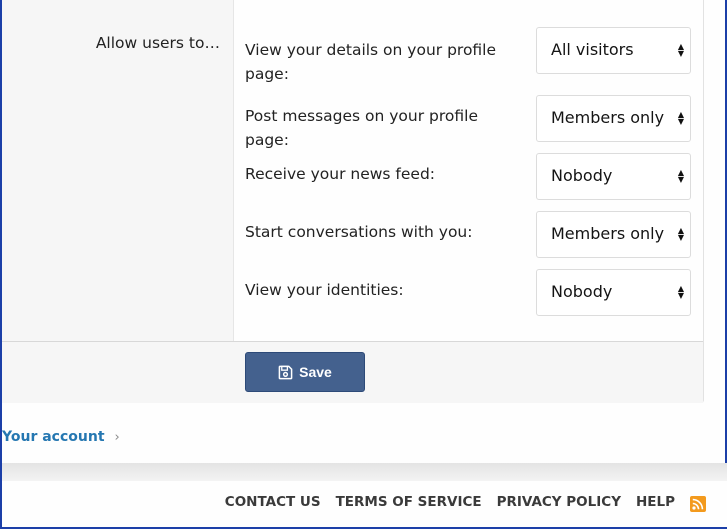 The image size is (727, 529). What do you see at coordinates (324, 290) in the screenshot?
I see `pref-label-identities: View your identities:` at bounding box center [324, 290].